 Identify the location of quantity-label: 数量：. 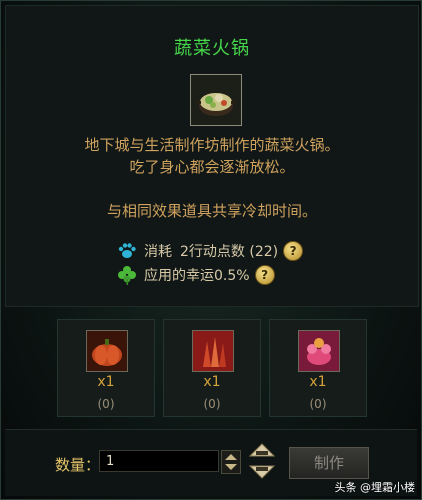
(78, 465).